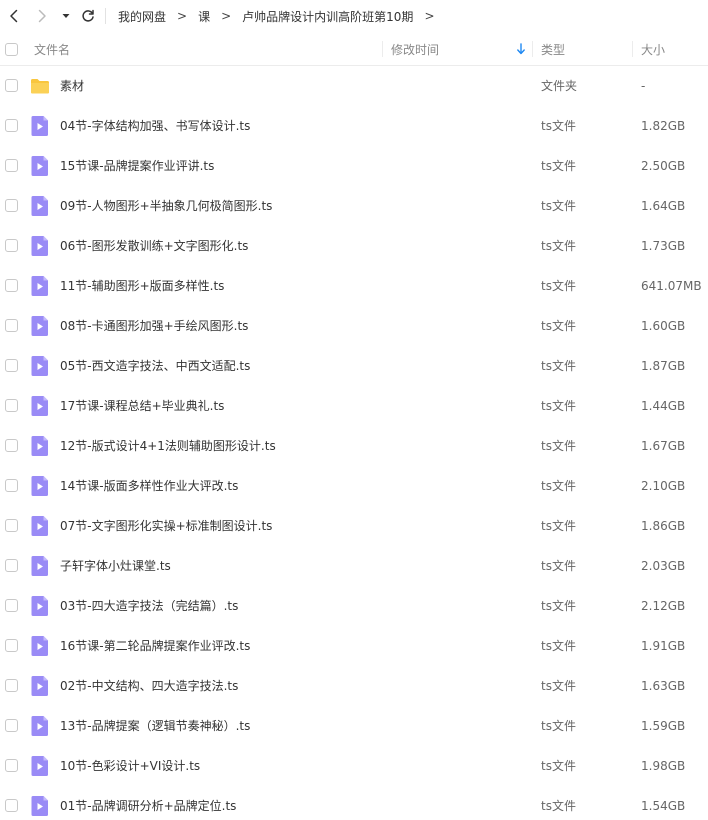 Image resolution: width=708 pixels, height=820 pixels. What do you see at coordinates (149, 686) in the screenshot?
I see `file-name: 02节-中文结构、四大造字技法.ts` at bounding box center [149, 686].